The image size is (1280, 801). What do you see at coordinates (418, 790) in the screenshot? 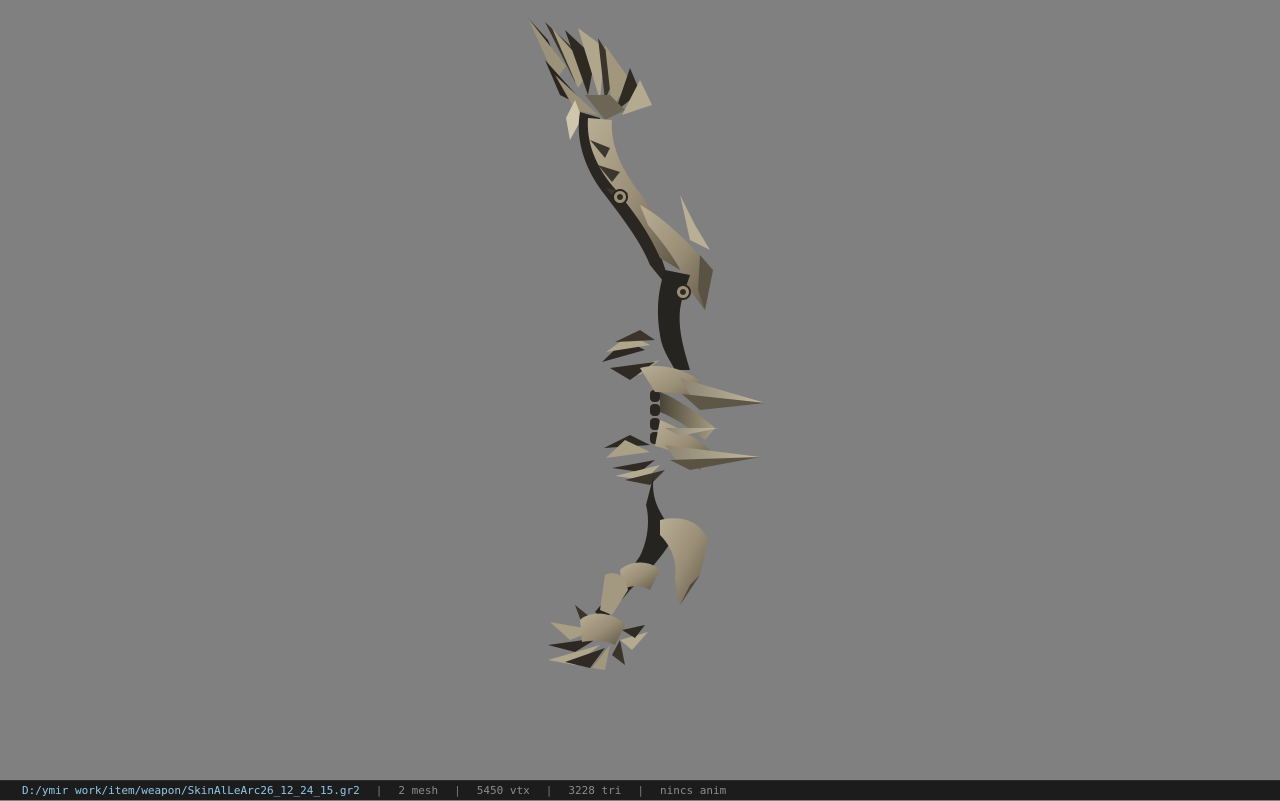
I see `mesh-count-label: 2 mesh` at bounding box center [418, 790].